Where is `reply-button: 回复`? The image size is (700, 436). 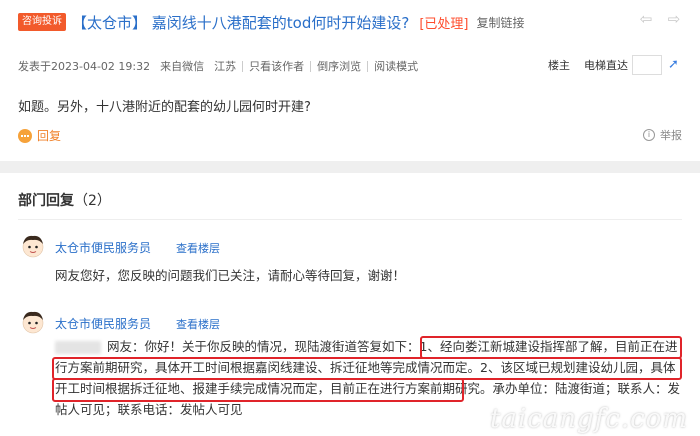 reply-button: 回复 is located at coordinates (350, 135).